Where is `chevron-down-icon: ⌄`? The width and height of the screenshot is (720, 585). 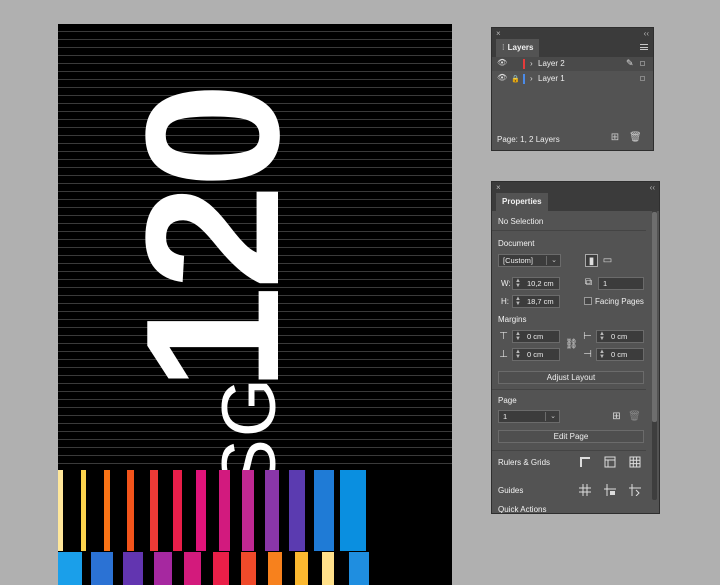
chevron-down-icon: ⌄ is located at coordinates (553, 416).